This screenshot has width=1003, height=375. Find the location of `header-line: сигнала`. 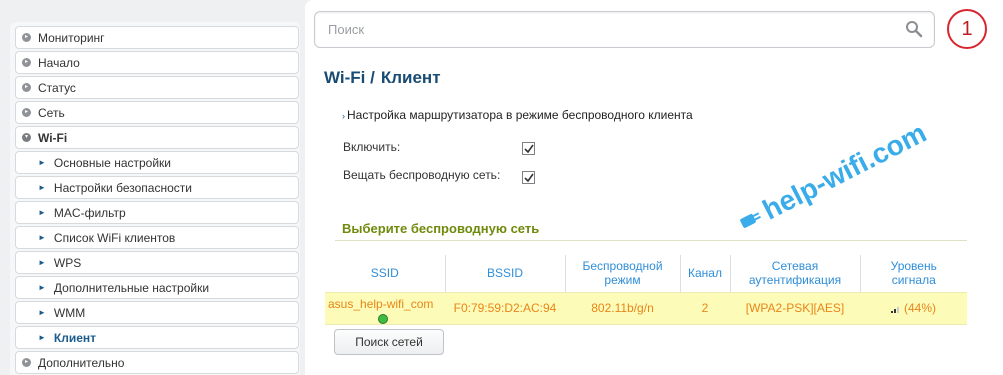

header-line: сигнала is located at coordinates (913, 280).